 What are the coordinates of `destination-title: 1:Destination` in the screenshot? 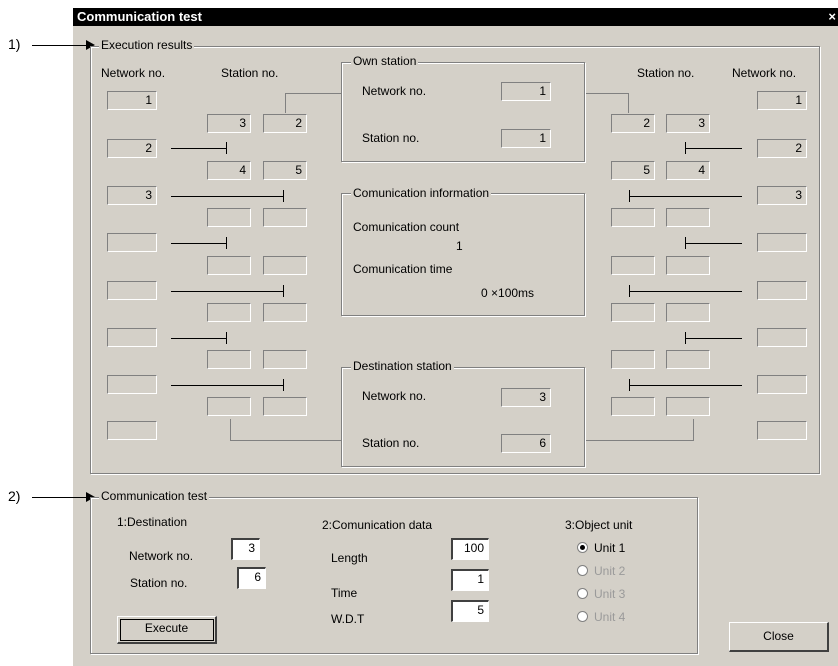 It's located at (152, 522).